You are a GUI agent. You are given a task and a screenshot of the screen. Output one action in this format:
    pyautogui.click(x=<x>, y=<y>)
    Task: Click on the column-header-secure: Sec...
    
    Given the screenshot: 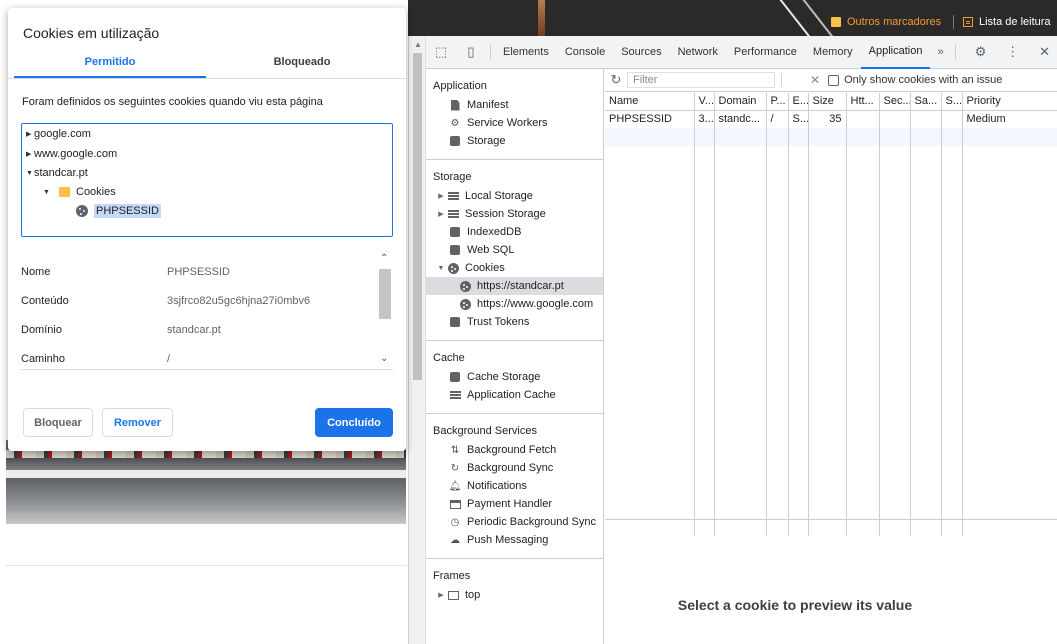 What is the action you would take?
    pyautogui.click(x=895, y=102)
    